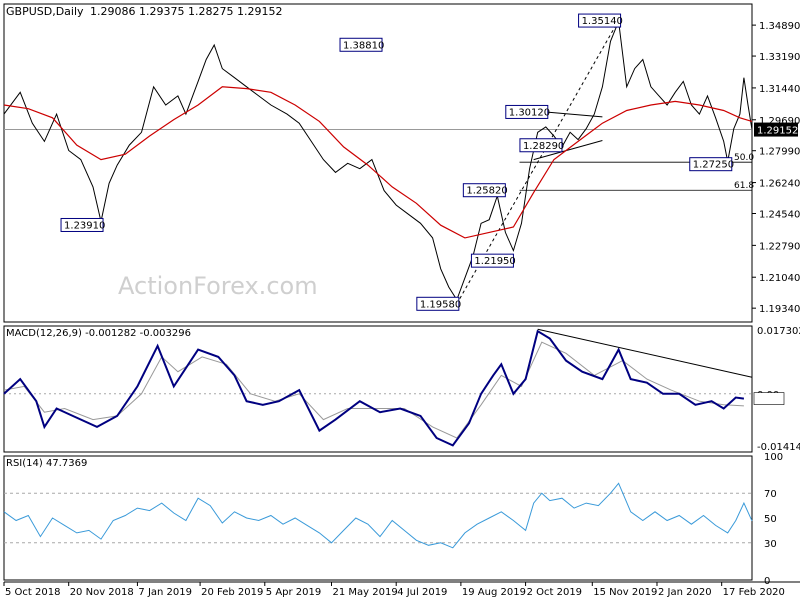 This screenshot has width=800, height=604. What do you see at coordinates (779, 89) in the screenshot?
I see `price-y-tick-label: 1.31440` at bounding box center [779, 89].